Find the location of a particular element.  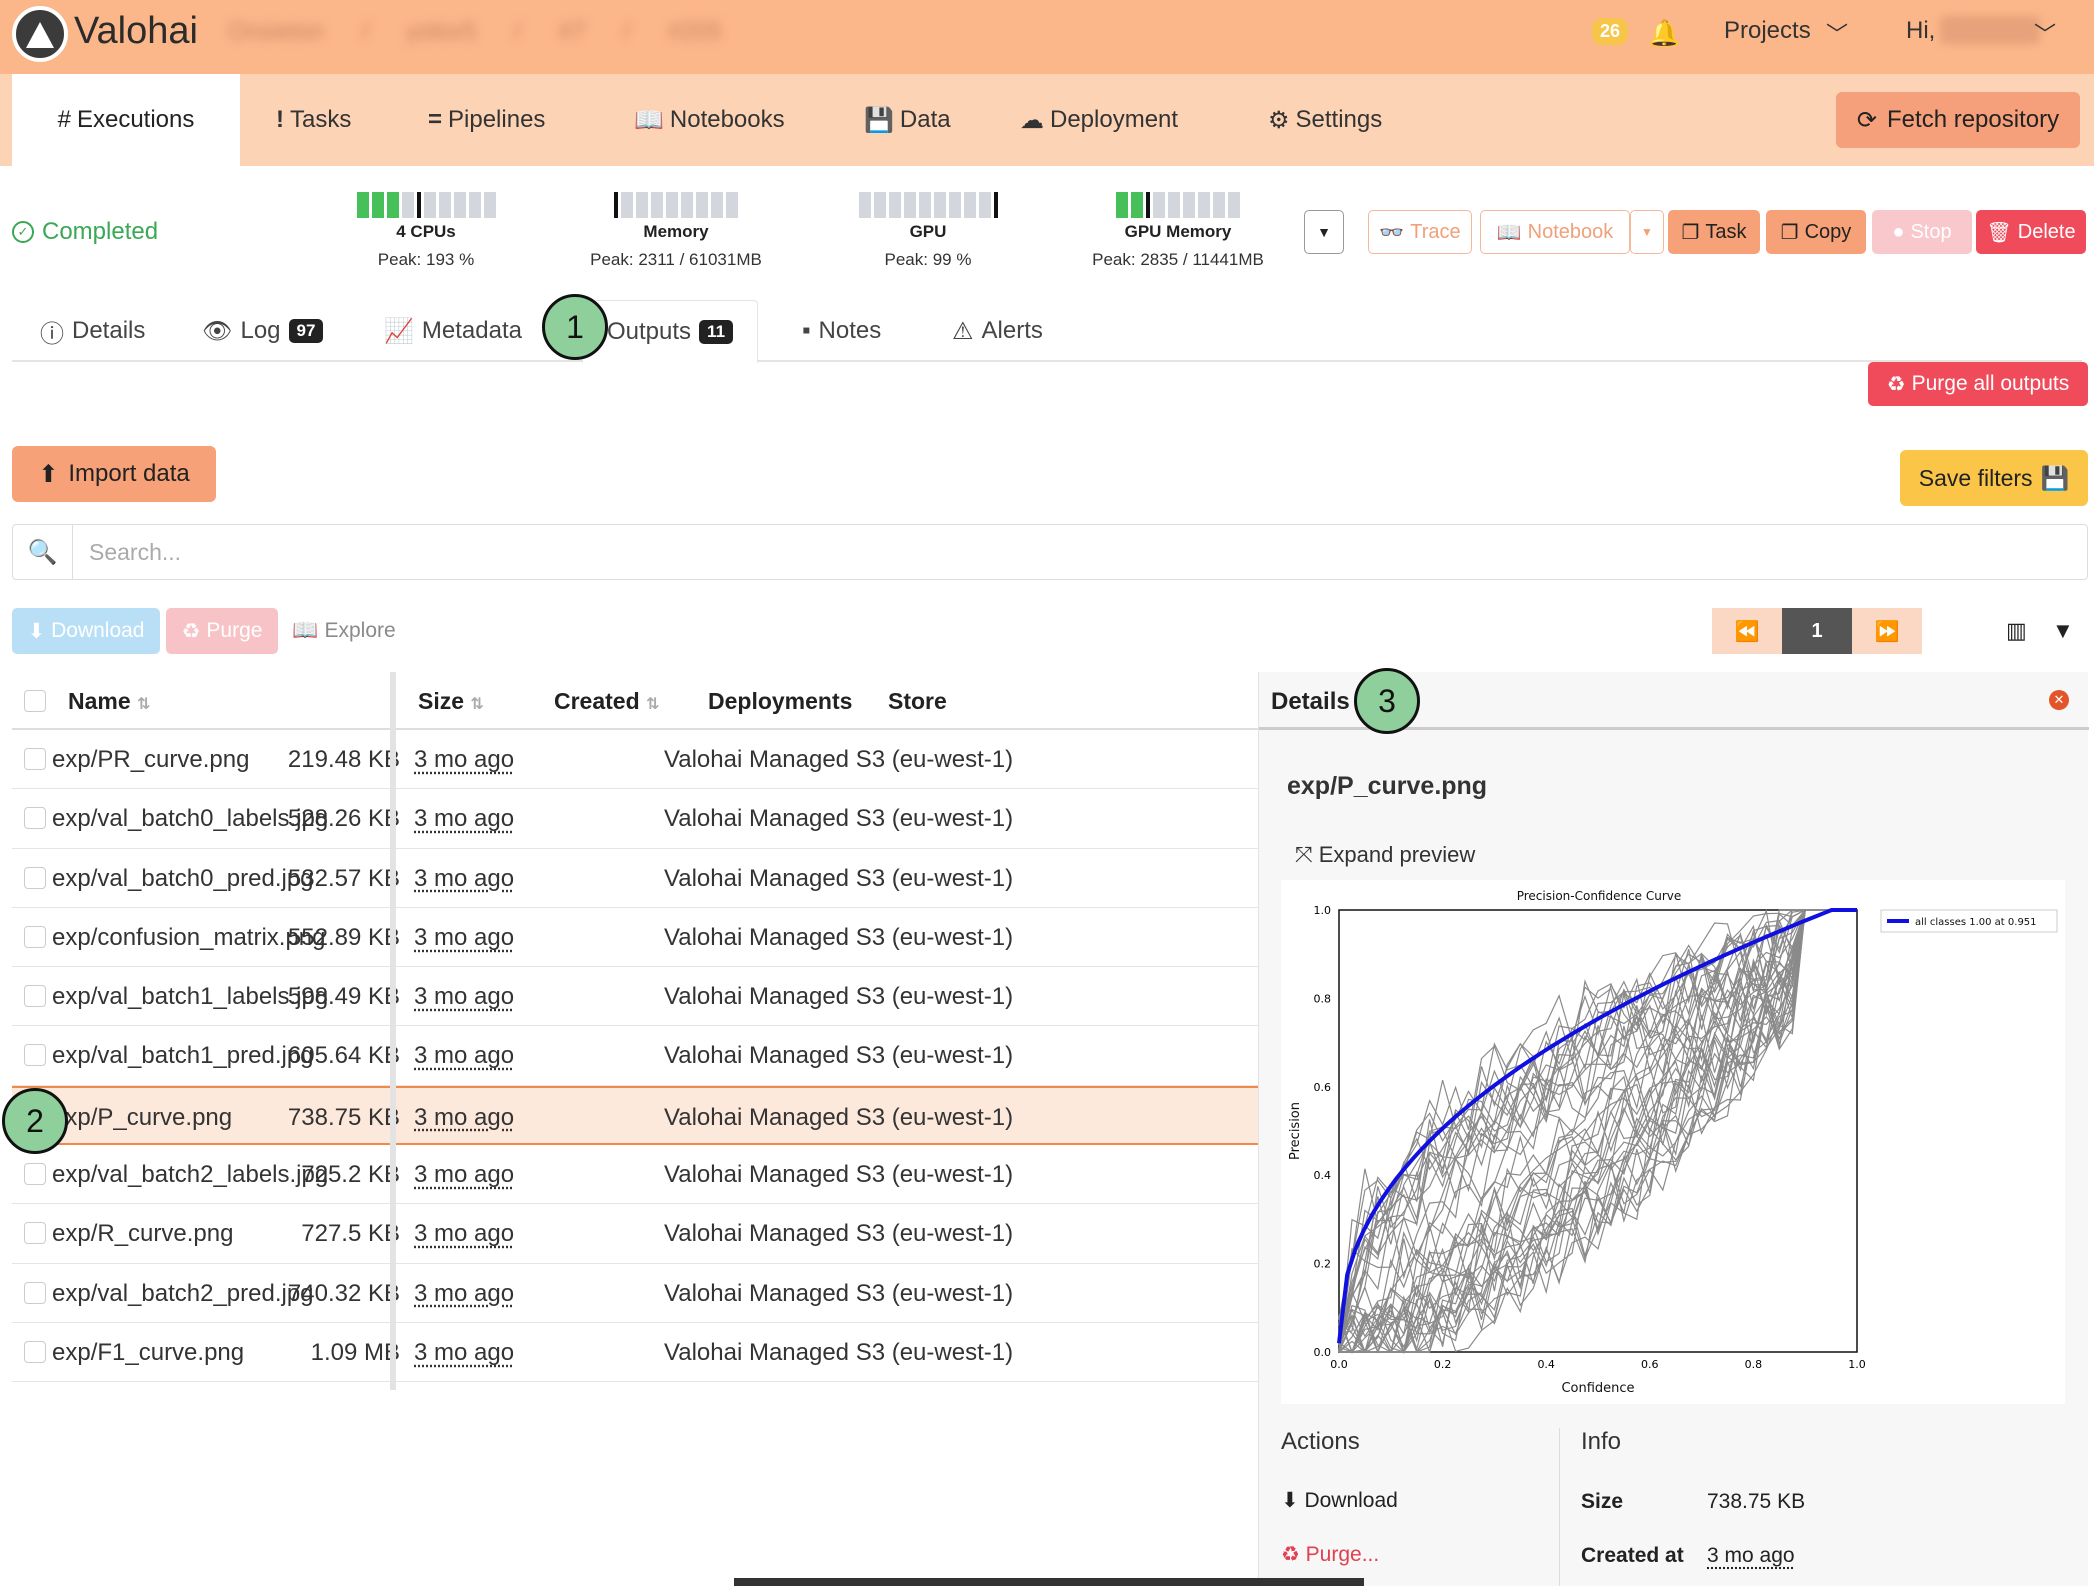

file-name: exp/val_batch2_labels.jpg is located at coordinates (190, 1175).